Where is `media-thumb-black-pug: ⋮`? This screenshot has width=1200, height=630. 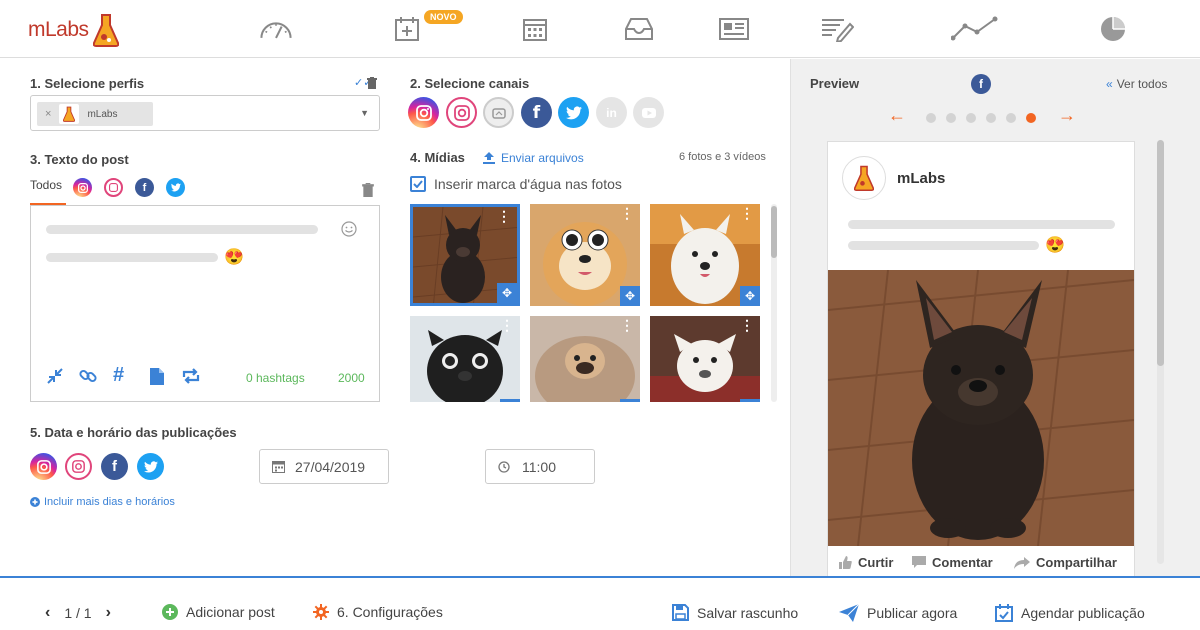
media-thumb-black-pug: ⋮ is located at coordinates (465, 359).